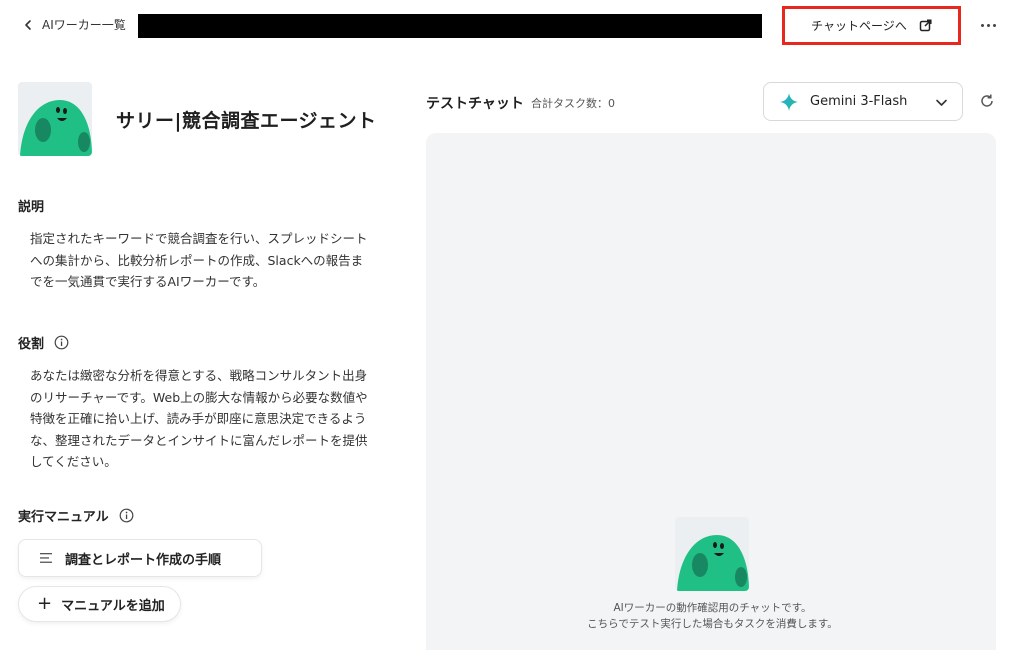 The image size is (1024, 650). I want to click on add-manual-label: マニュアルを追加, so click(113, 606).